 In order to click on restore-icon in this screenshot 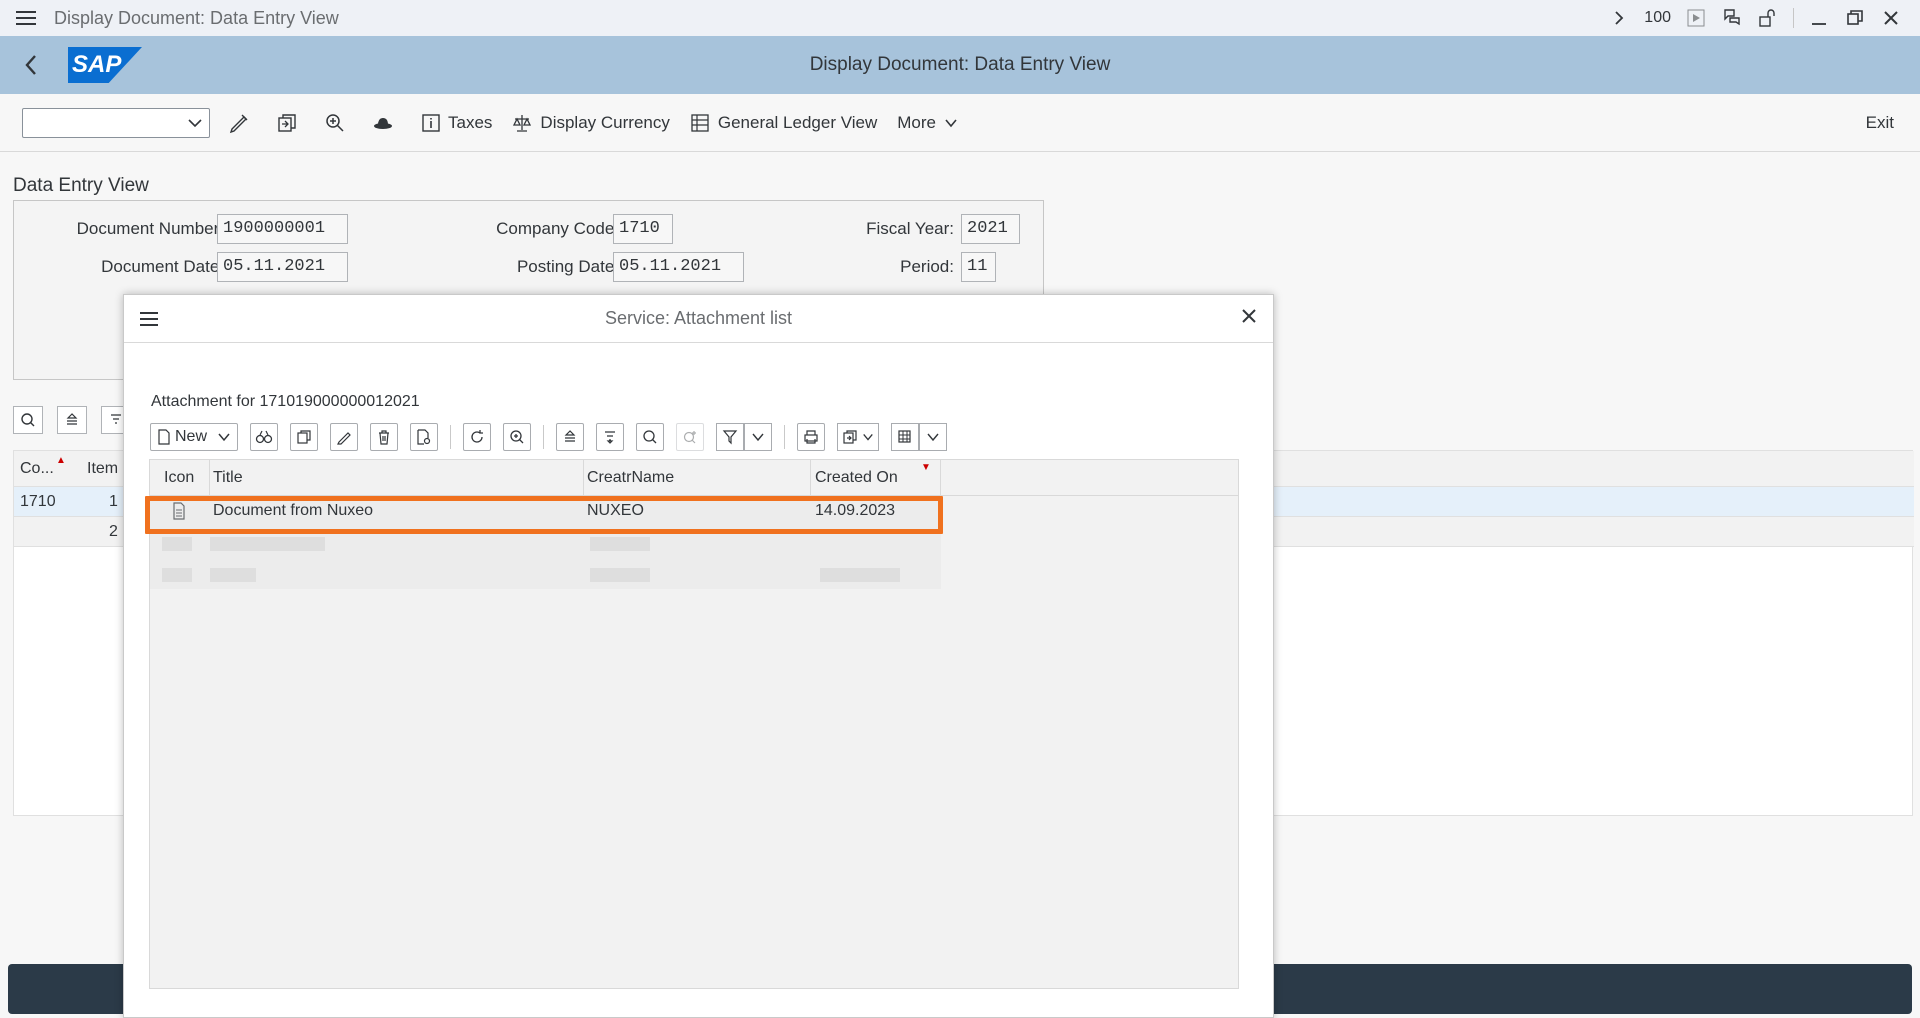, I will do `click(1855, 18)`.